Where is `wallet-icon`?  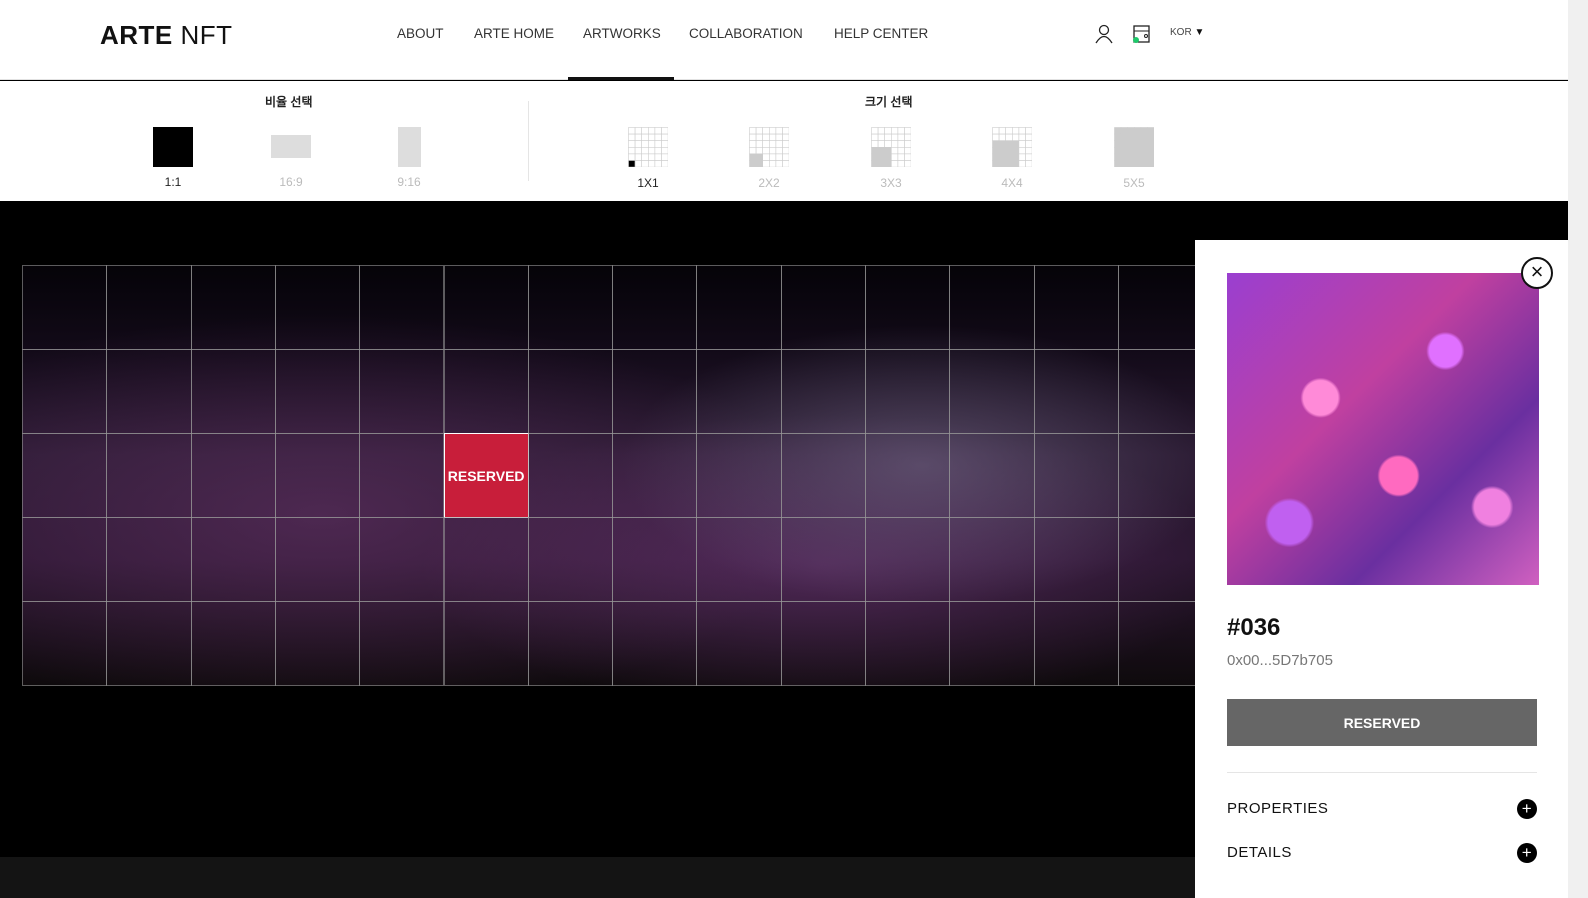
wallet-icon is located at coordinates (1142, 34).